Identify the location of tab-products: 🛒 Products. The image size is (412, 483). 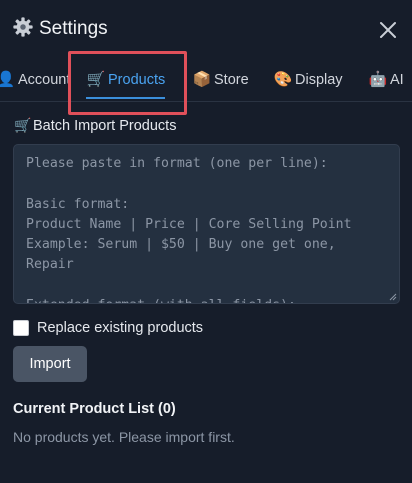
(126, 80).